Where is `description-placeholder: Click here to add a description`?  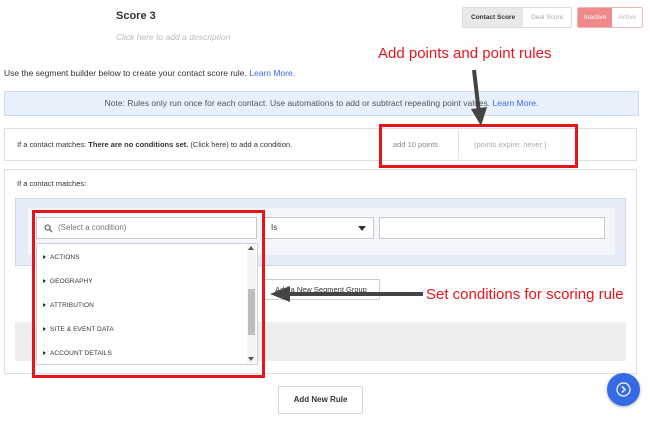 description-placeholder: Click here to add a description is located at coordinates (173, 37).